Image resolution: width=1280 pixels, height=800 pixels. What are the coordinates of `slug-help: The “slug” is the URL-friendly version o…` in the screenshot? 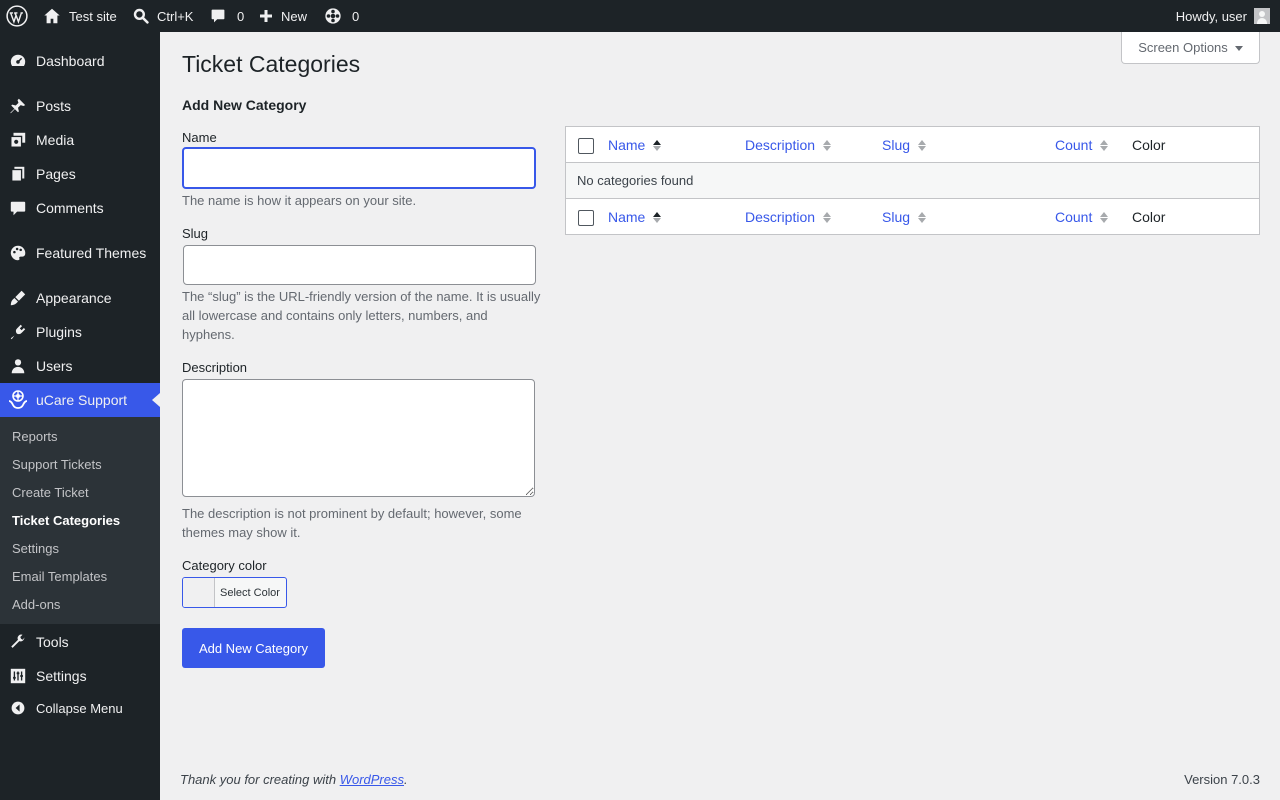 It's located at (361, 315).